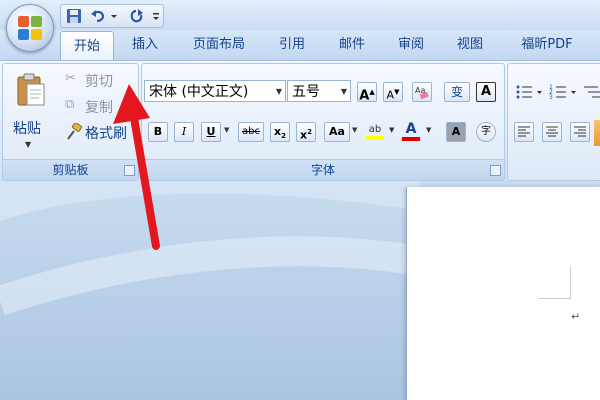 The height and width of the screenshot is (400, 600). Describe the element at coordinates (156, 16) in the screenshot. I see `customize-qat-icon` at that location.